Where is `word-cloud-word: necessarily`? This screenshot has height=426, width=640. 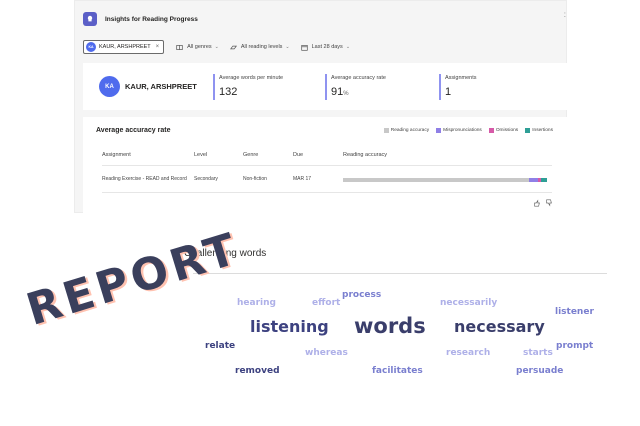 word-cloud-word: necessarily is located at coordinates (469, 303).